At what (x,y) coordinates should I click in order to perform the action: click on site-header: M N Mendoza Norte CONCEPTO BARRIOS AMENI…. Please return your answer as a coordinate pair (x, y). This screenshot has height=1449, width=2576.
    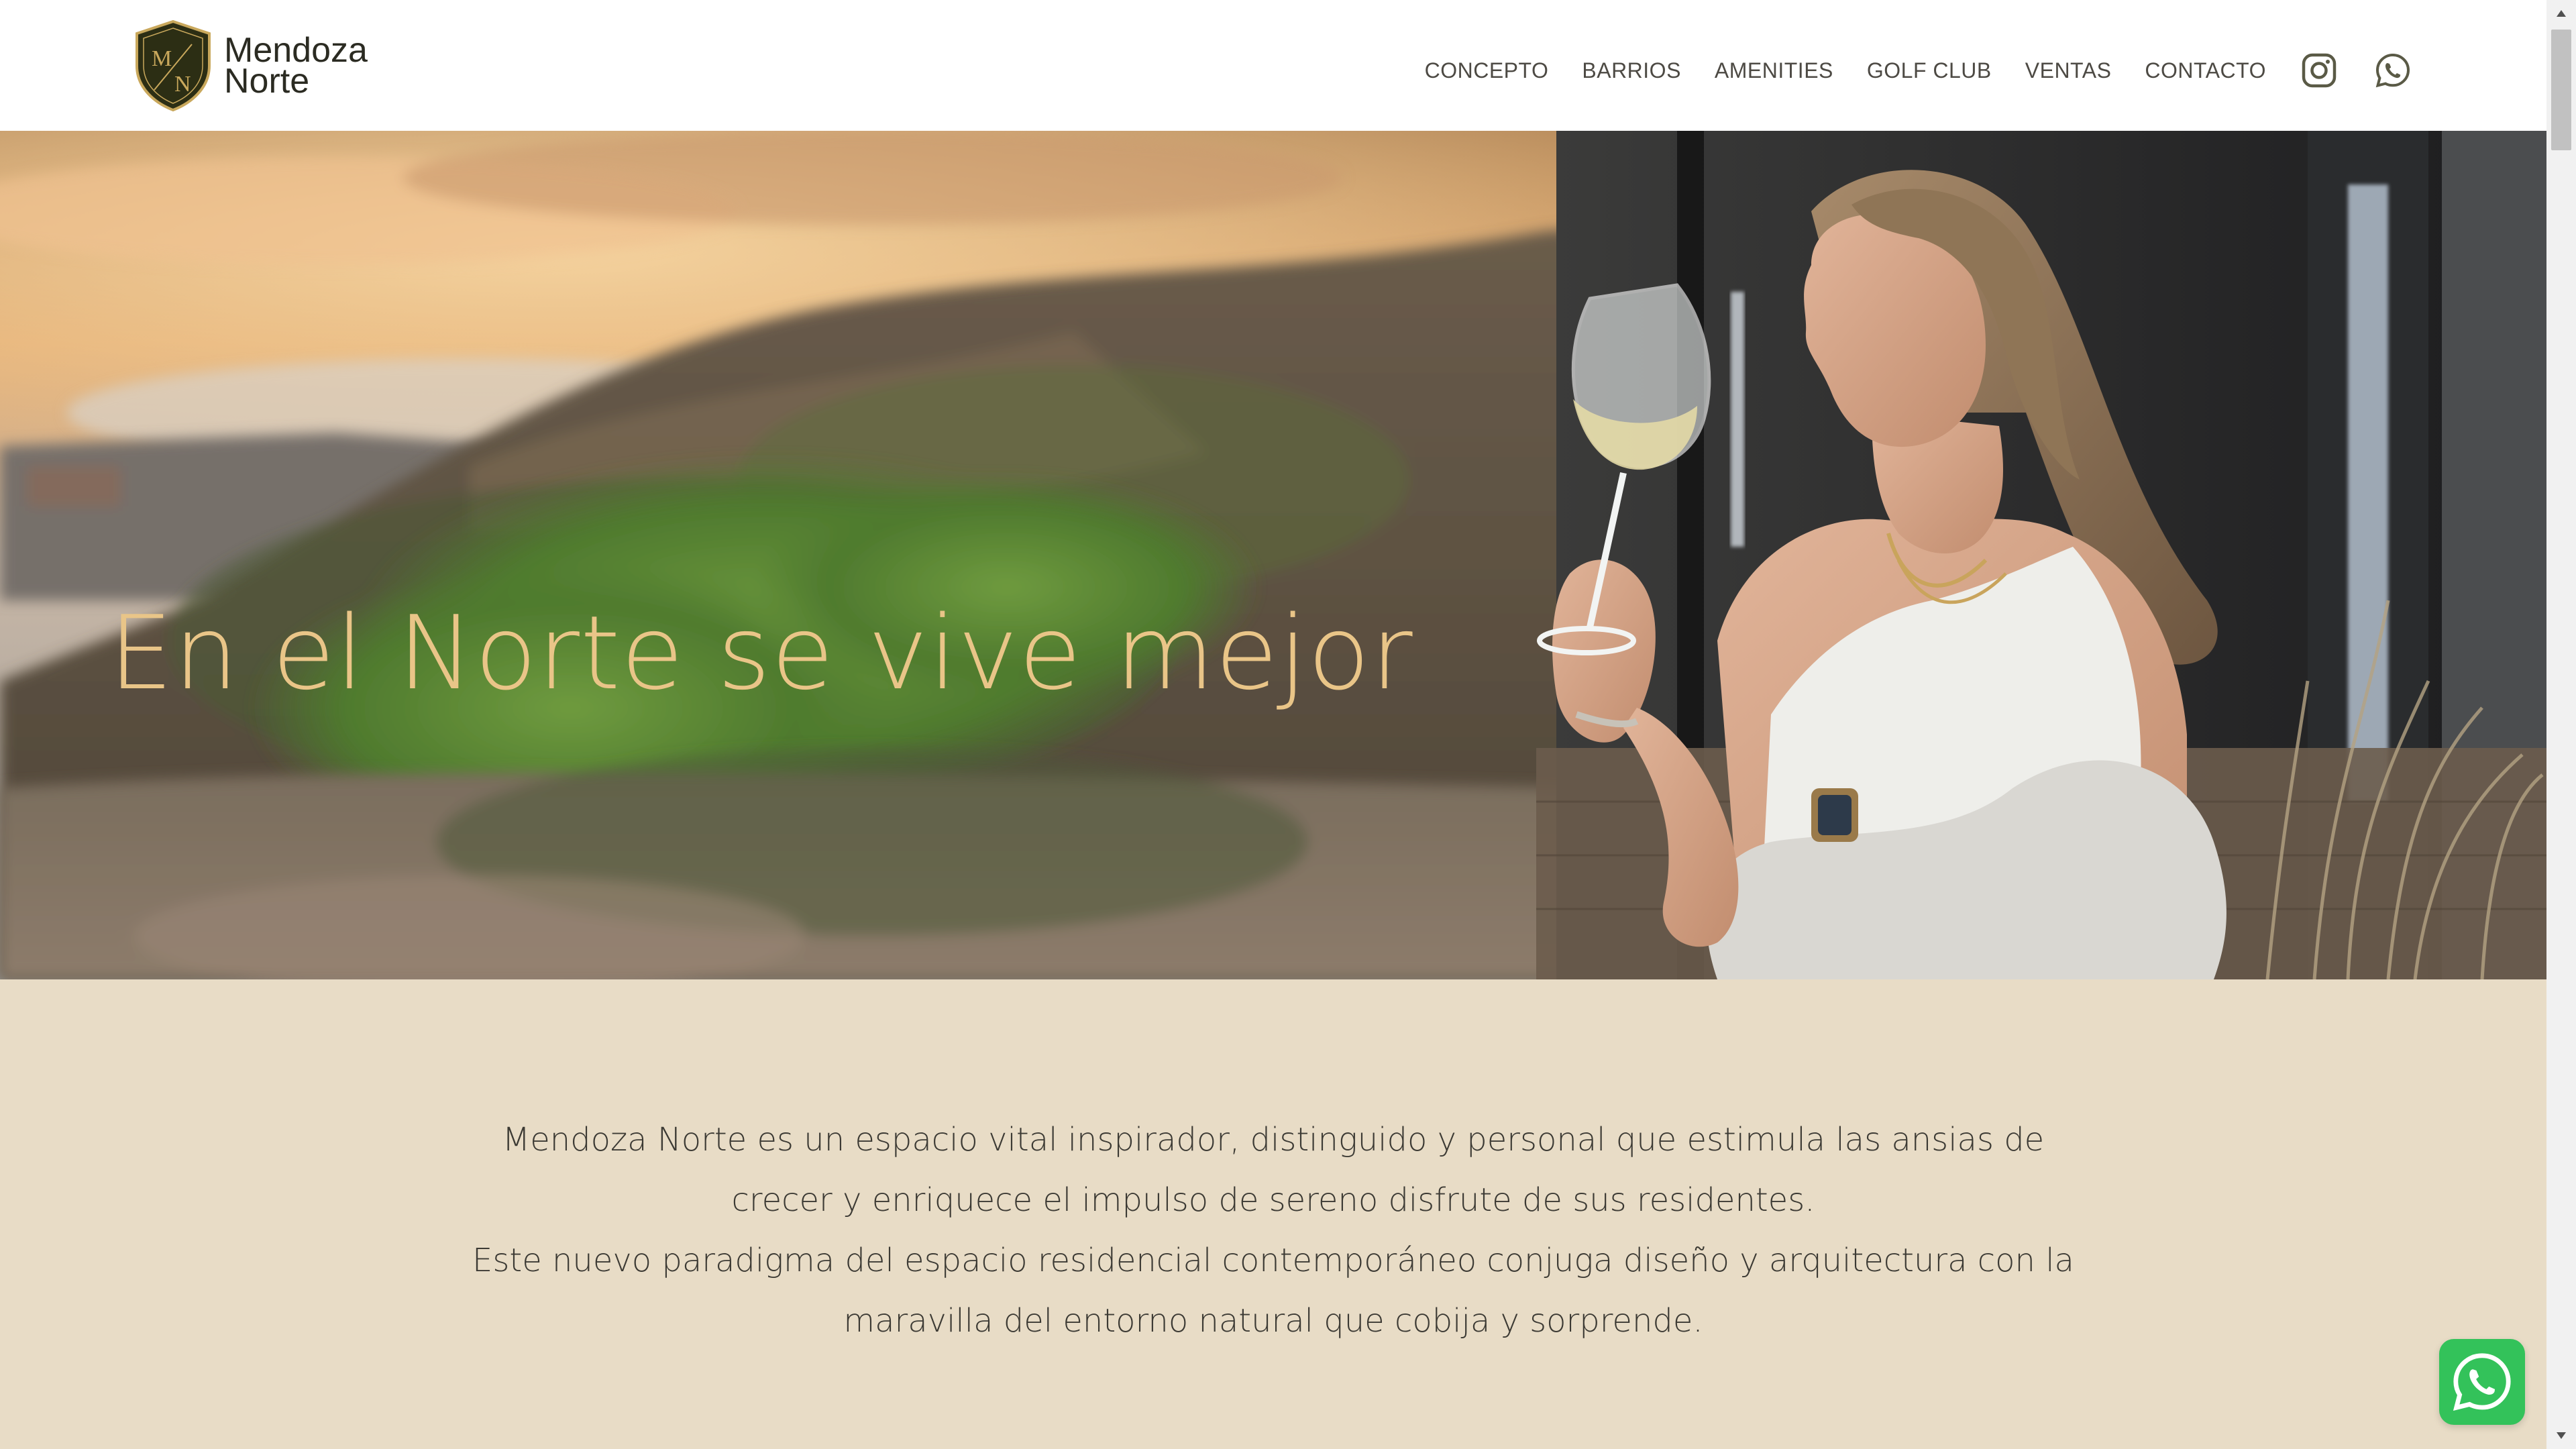
    Looking at the image, I should click on (1273, 65).